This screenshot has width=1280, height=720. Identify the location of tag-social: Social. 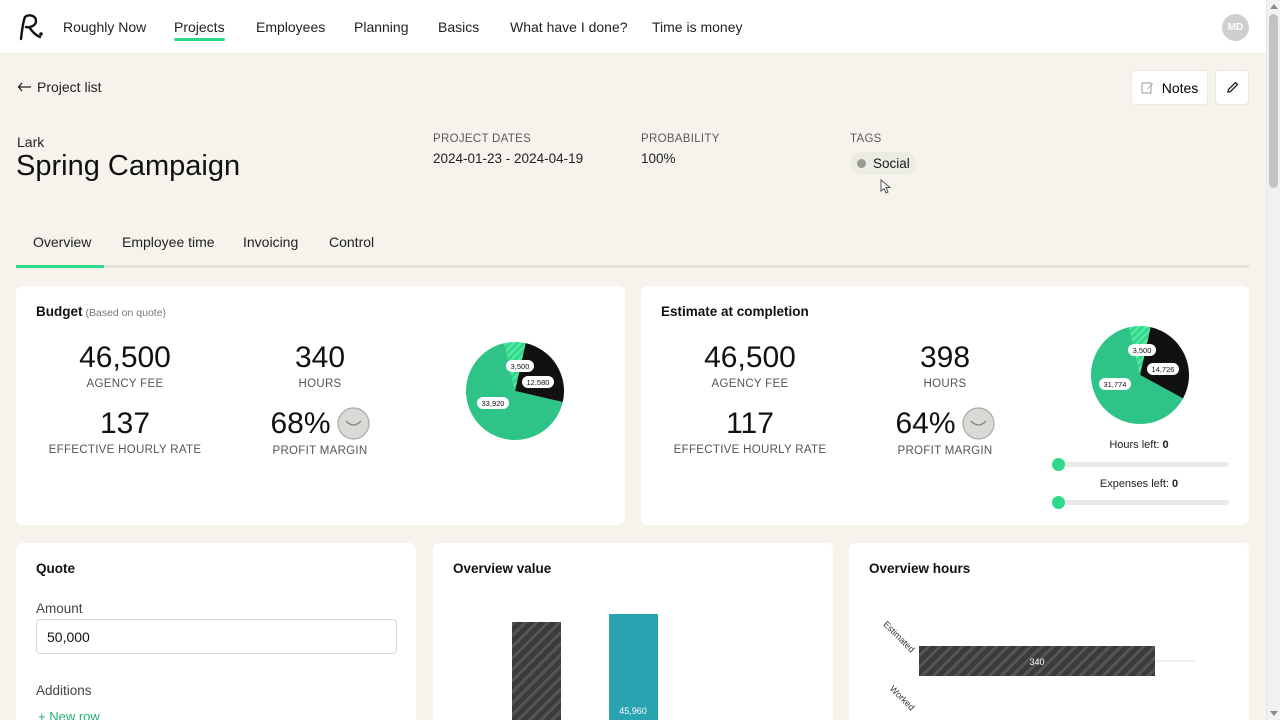
(883, 163).